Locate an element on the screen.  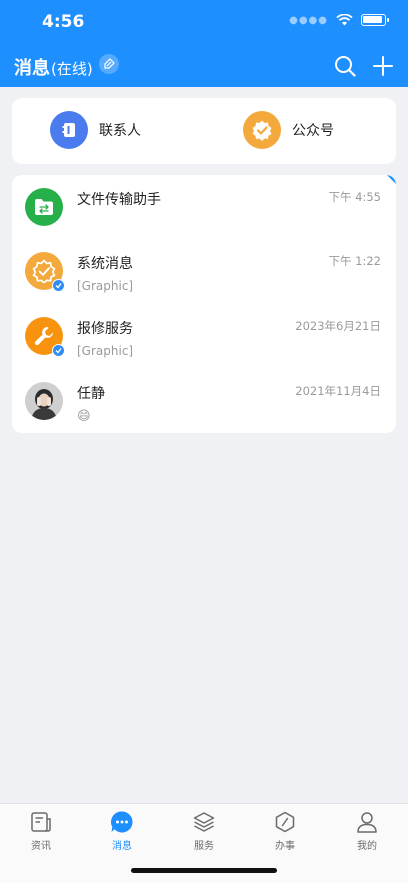
clear-unread-button is located at coordinates (109, 64).